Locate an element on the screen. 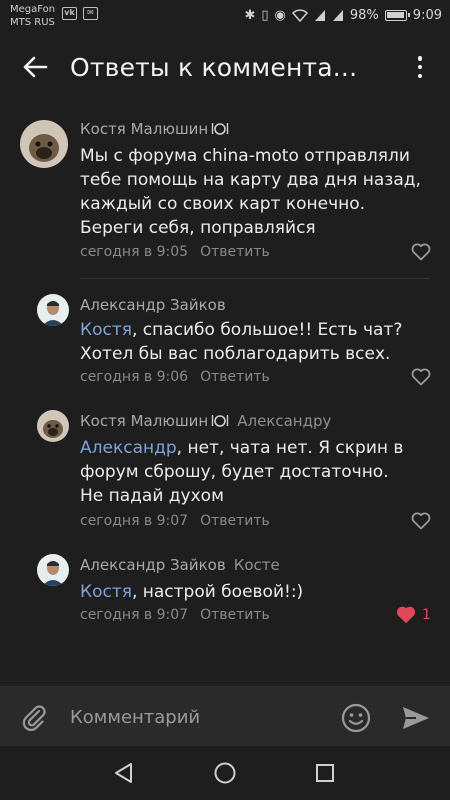 The width and height of the screenshot is (450, 800). carrier-info: MegaFon MTS RUS is located at coordinates (32, 16).